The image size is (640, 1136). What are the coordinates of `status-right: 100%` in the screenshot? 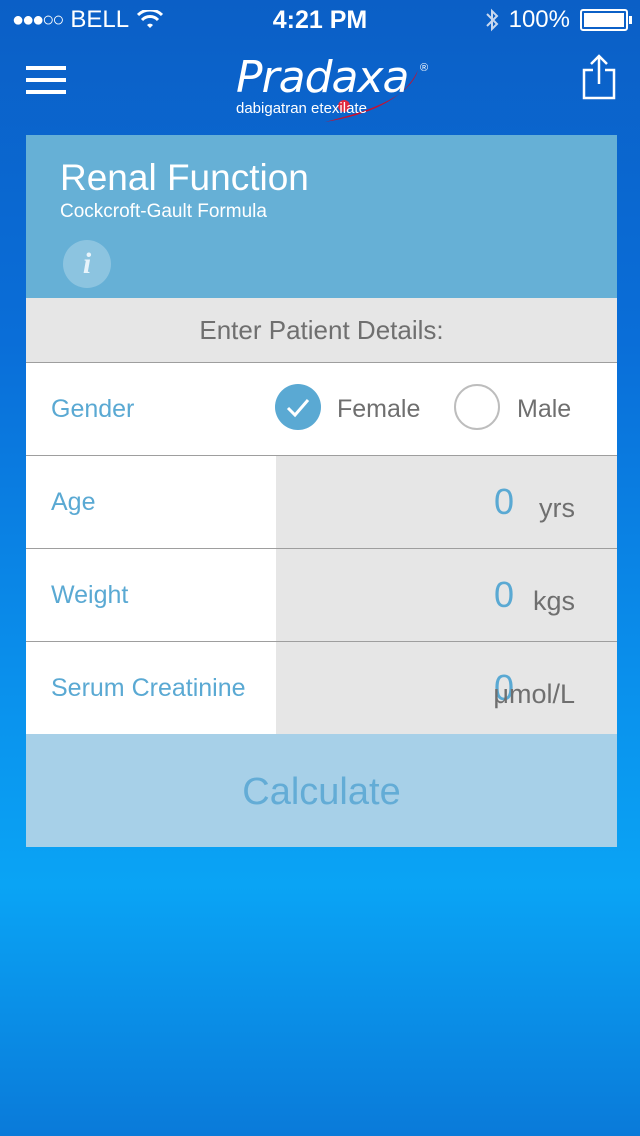 It's located at (558, 20).